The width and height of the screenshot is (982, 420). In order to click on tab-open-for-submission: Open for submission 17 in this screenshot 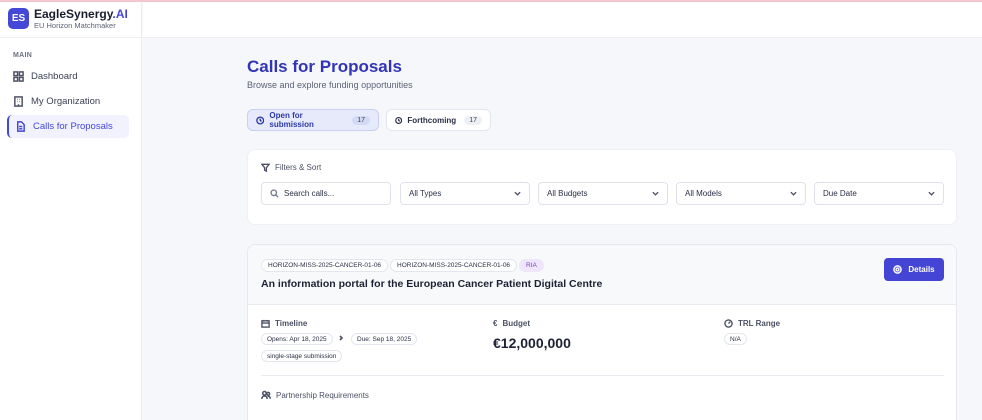, I will do `click(313, 120)`.